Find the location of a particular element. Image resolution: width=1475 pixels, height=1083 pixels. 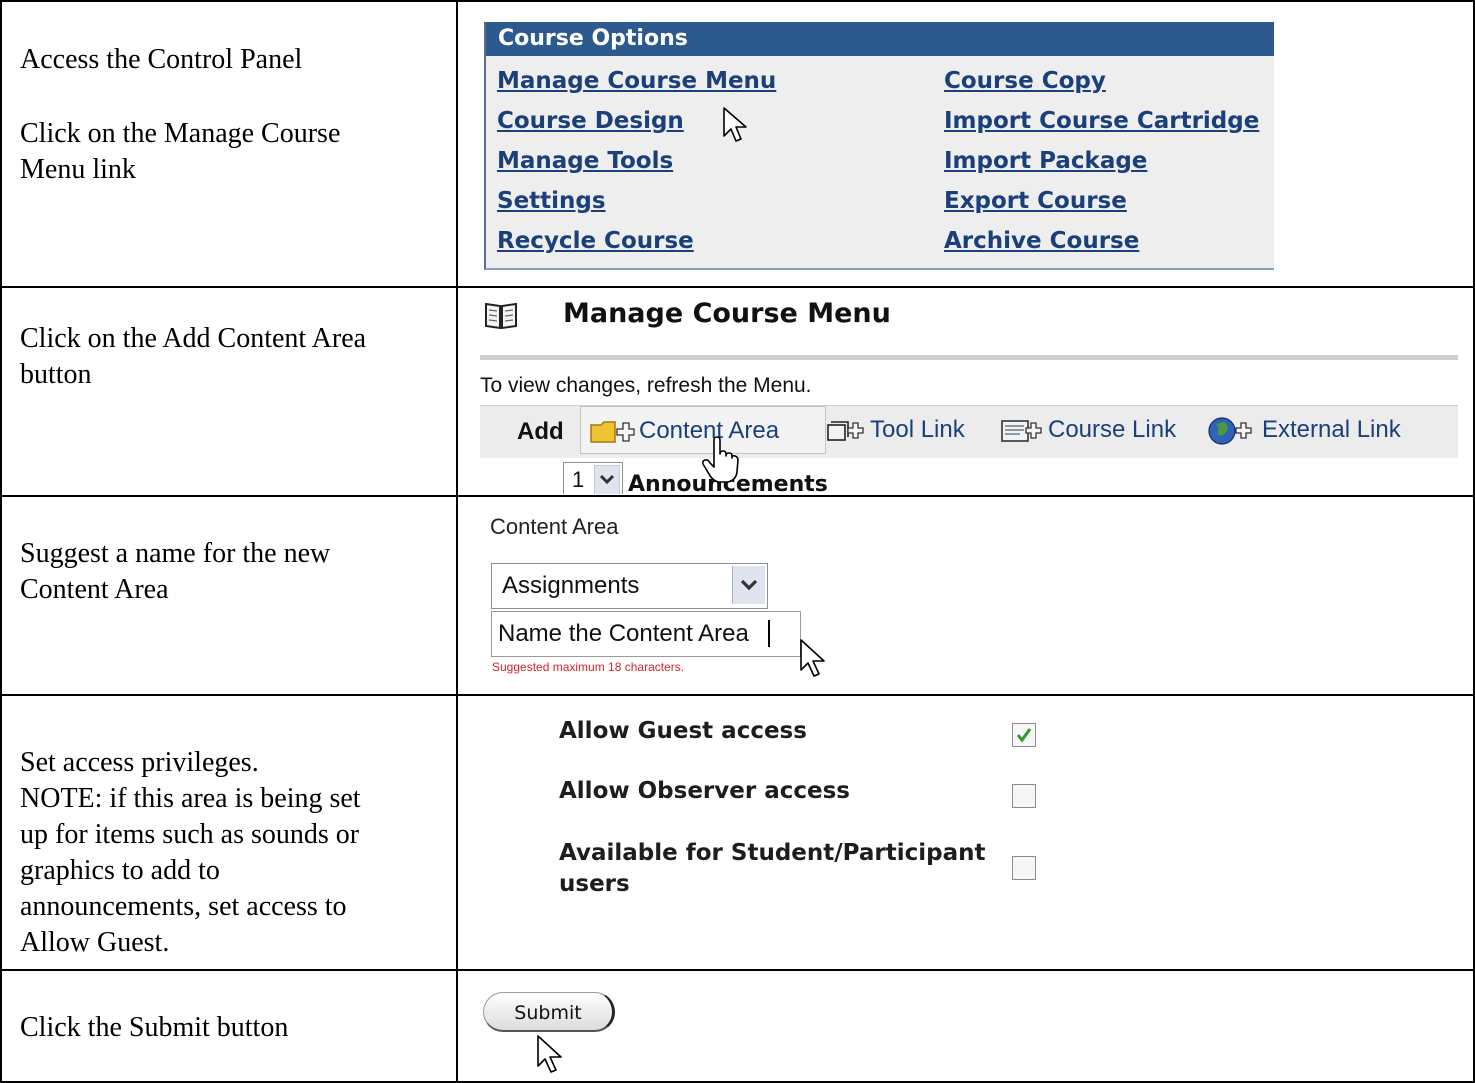

add-label: Add is located at coordinates (540, 431).